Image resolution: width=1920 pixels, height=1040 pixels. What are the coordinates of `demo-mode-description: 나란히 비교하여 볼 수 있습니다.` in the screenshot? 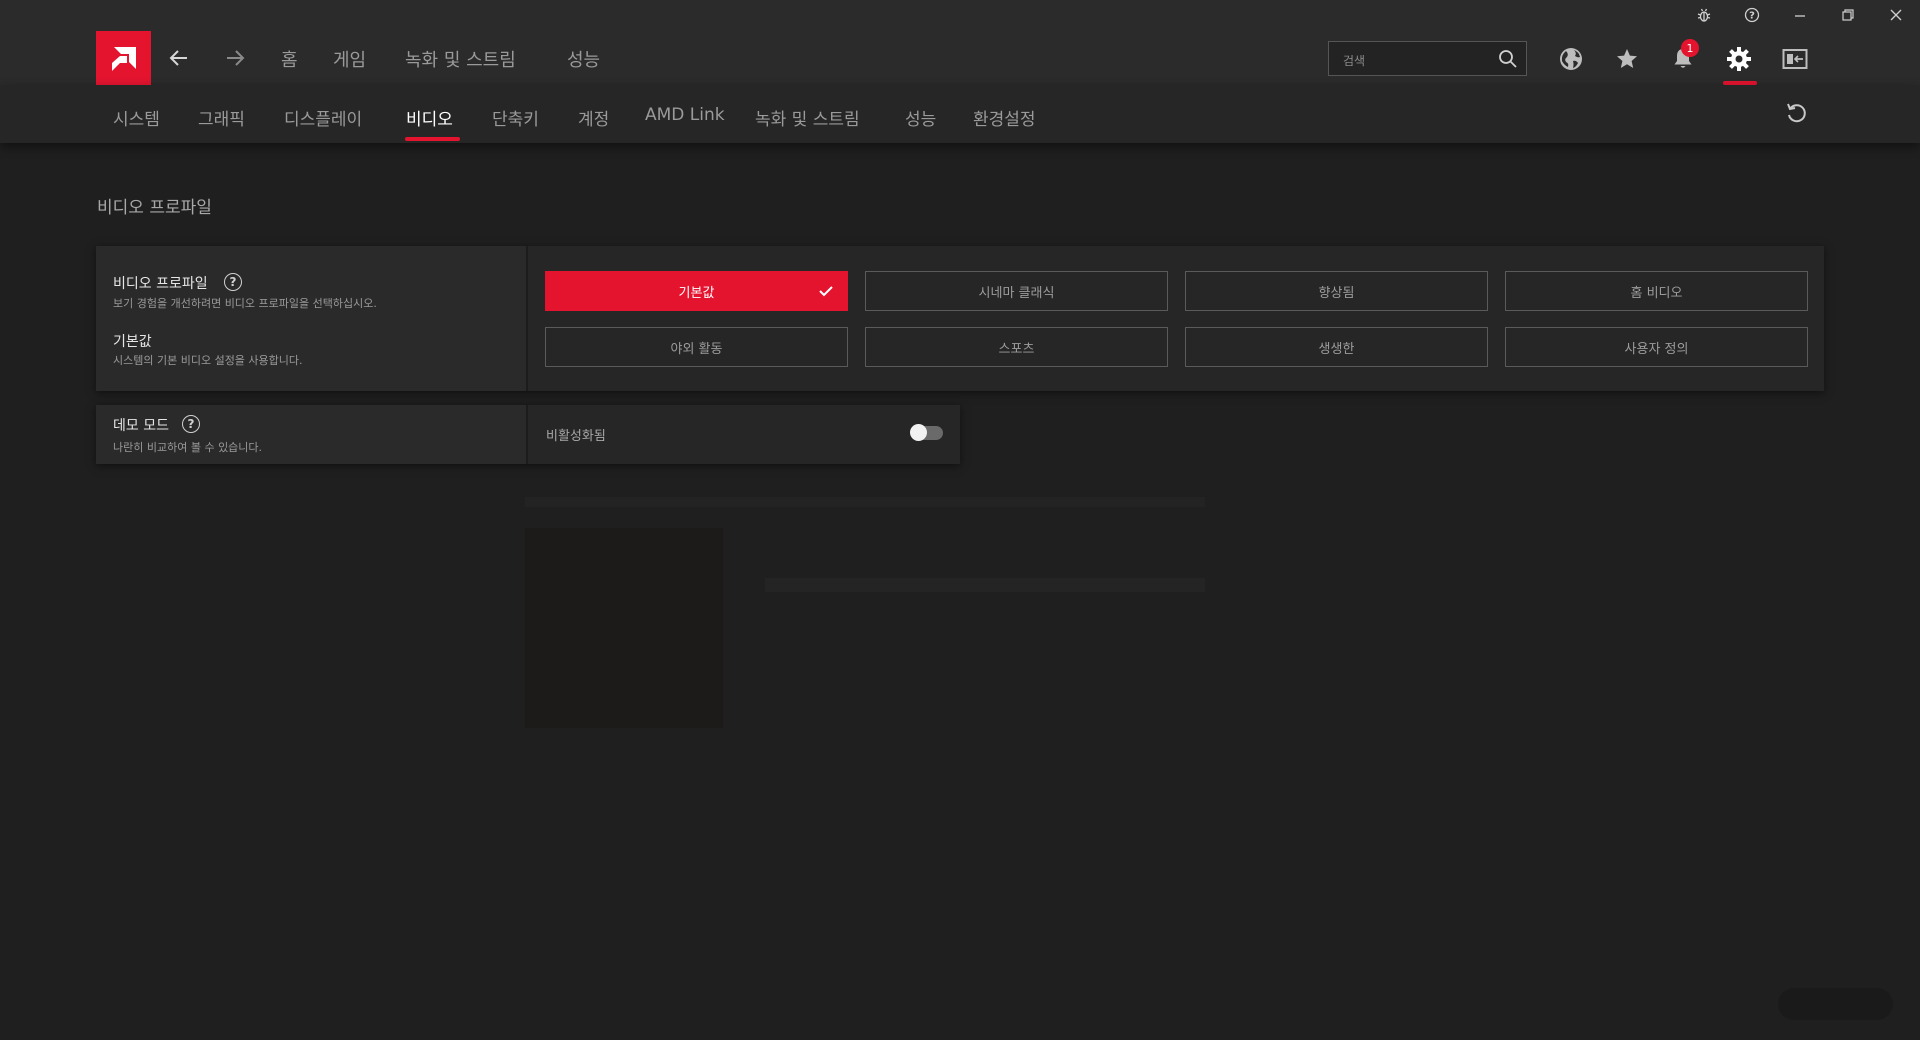 It's located at (188, 447).